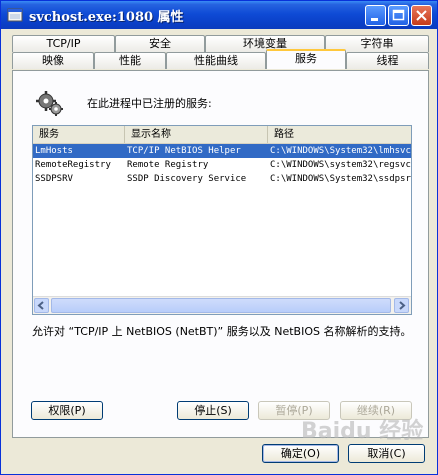 The width and height of the screenshot is (438, 475). Describe the element at coordinates (213, 410) in the screenshot. I see `stop-button: 停止(S)` at that location.